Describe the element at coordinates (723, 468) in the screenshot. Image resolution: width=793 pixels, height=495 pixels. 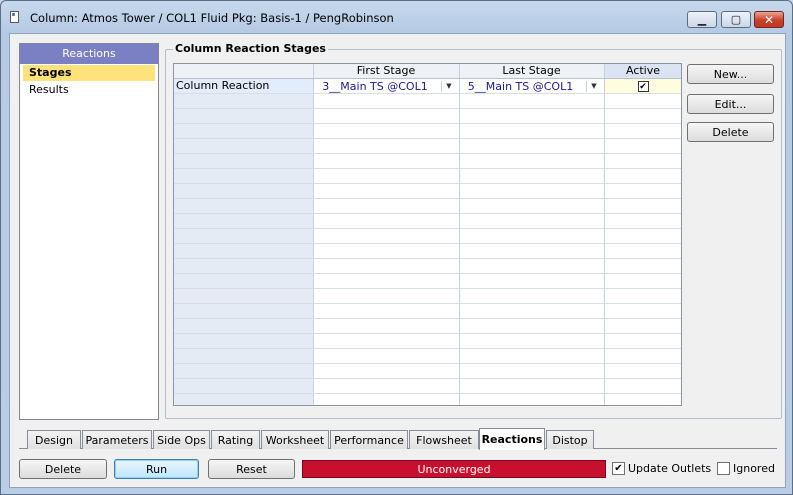
I see `ignored-checkbox` at that location.